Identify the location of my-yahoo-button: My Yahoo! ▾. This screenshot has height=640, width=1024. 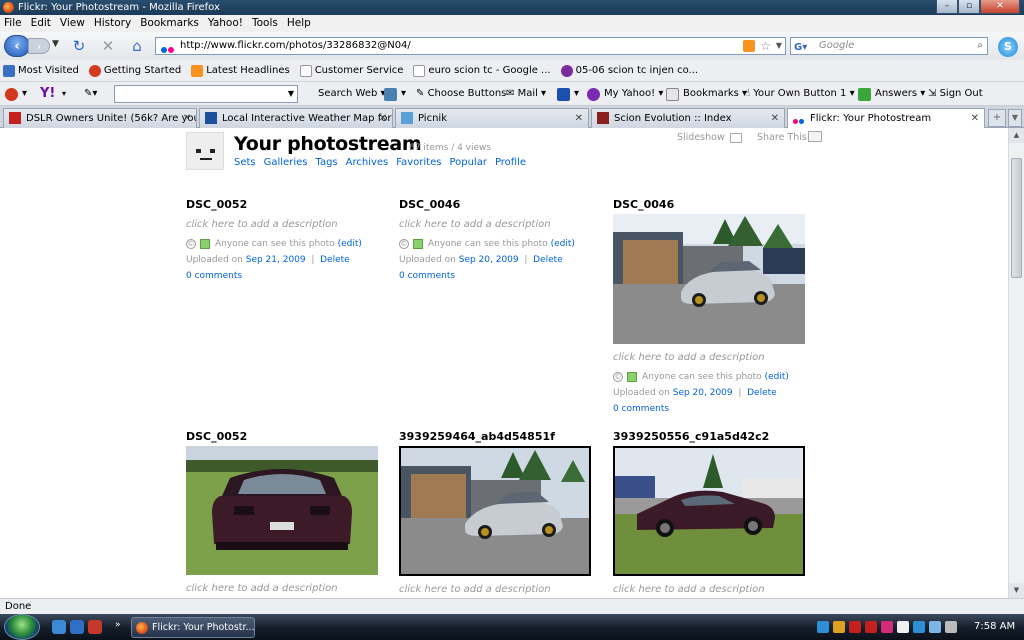
(625, 94).